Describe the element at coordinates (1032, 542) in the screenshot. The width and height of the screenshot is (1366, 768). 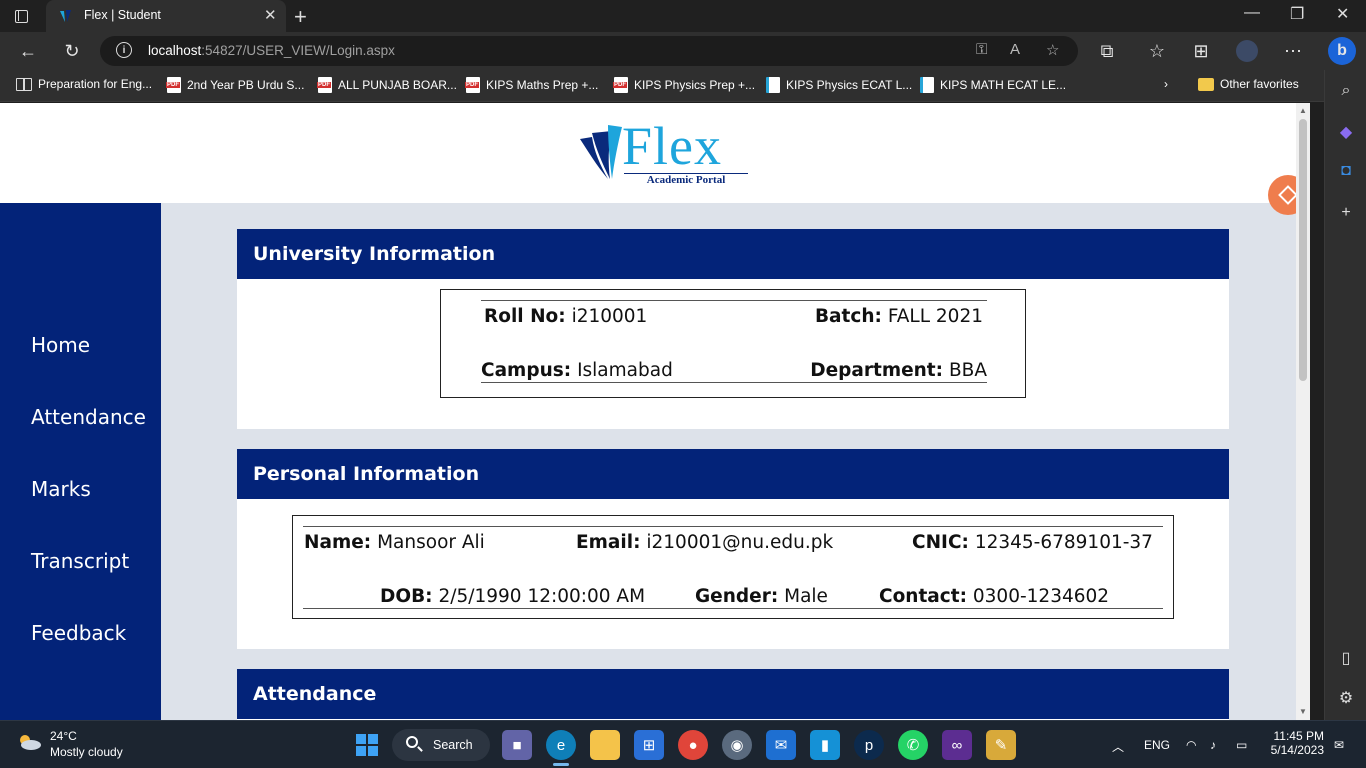
I see `cnic-field: CNIC: 12345-6789101-37` at that location.